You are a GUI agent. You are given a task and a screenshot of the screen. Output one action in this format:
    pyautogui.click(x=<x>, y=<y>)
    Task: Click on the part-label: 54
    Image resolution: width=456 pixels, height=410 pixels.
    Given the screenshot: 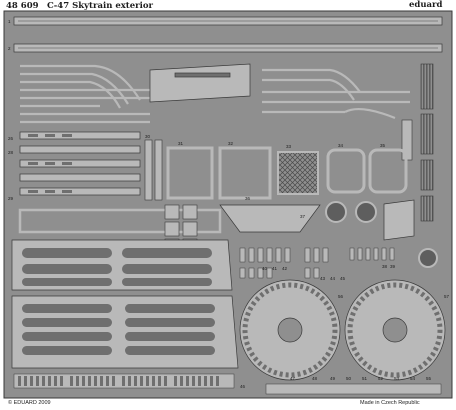 What is the action you would take?
    pyautogui.click(x=413, y=378)
    